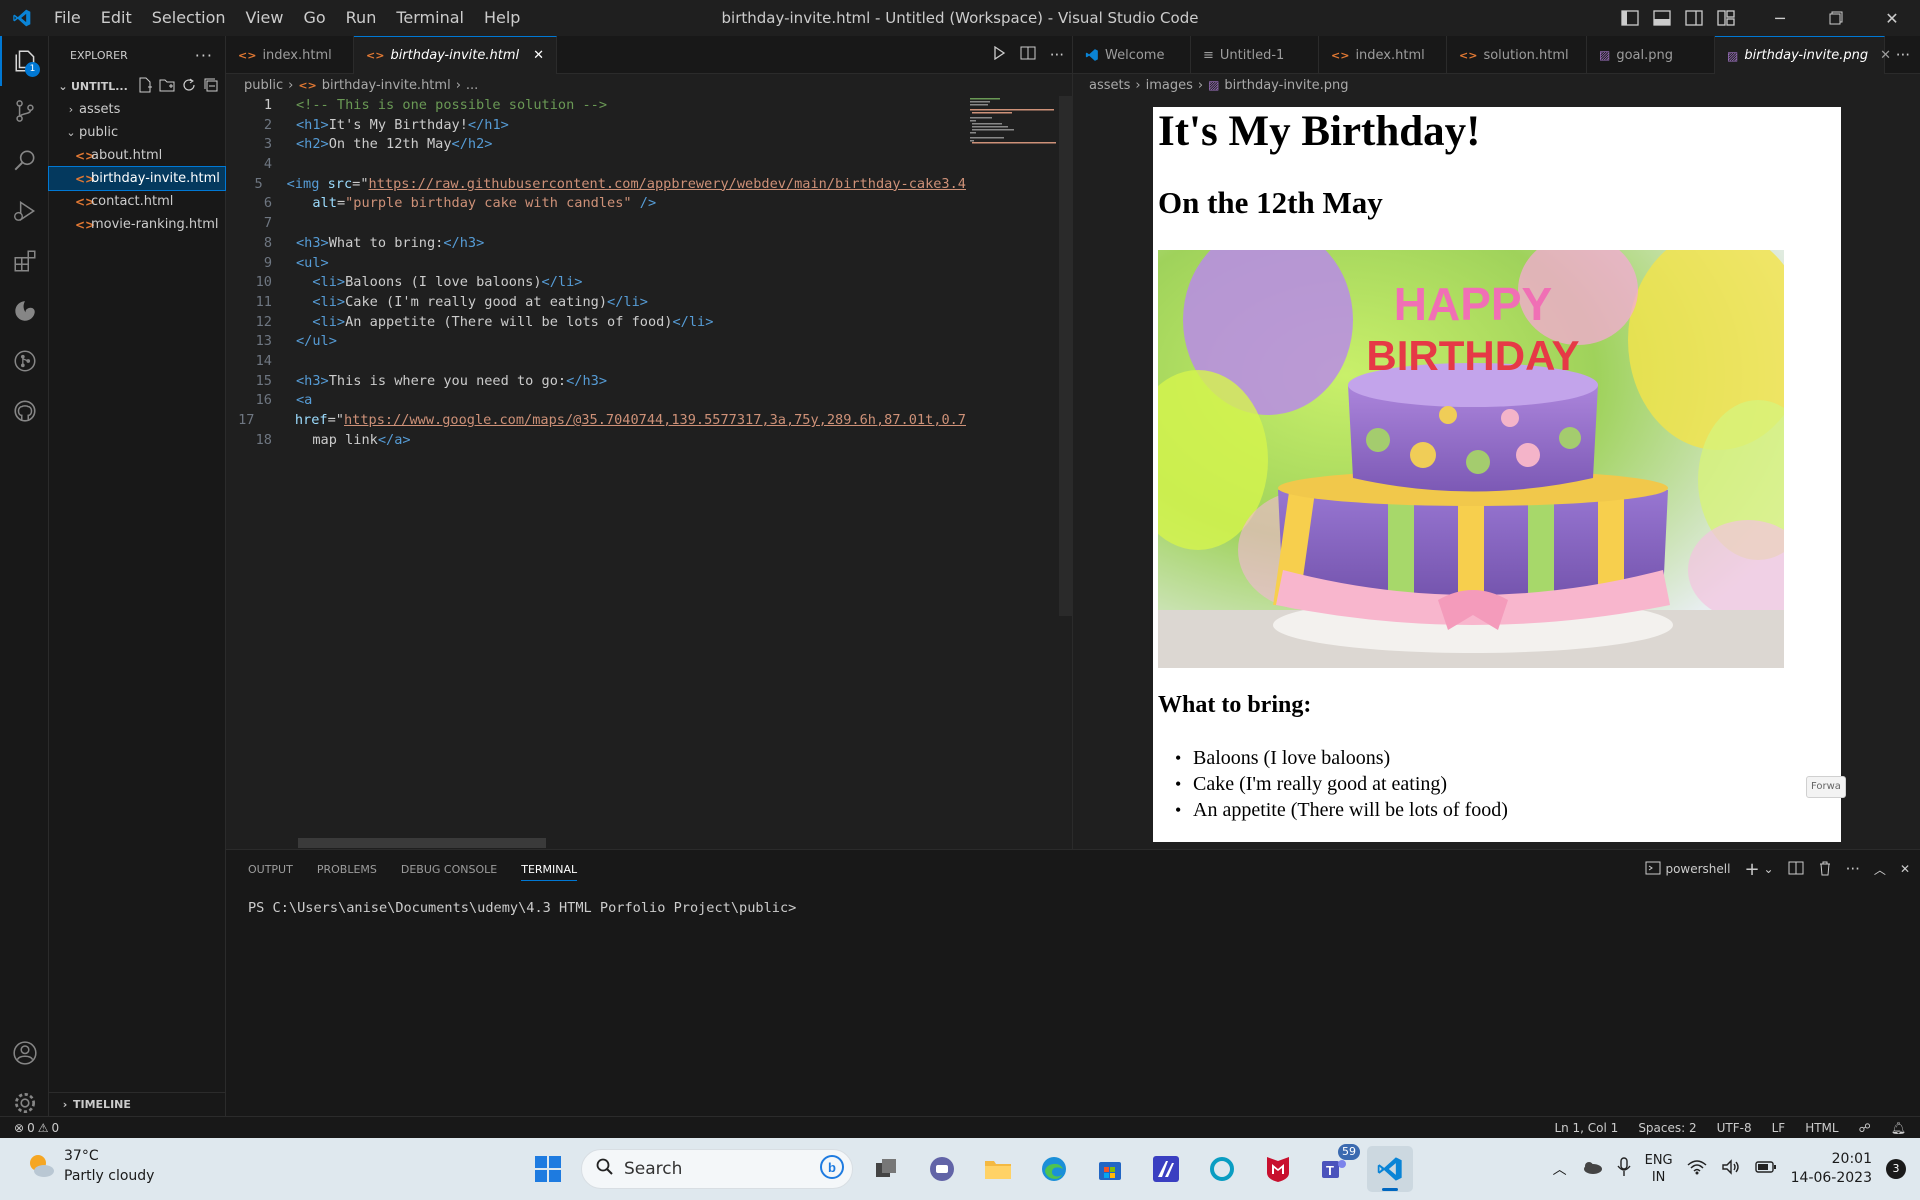 Image resolution: width=1920 pixels, height=1200 pixels. Describe the element at coordinates (167, 86) in the screenshot. I see `new-folder-icon` at that location.